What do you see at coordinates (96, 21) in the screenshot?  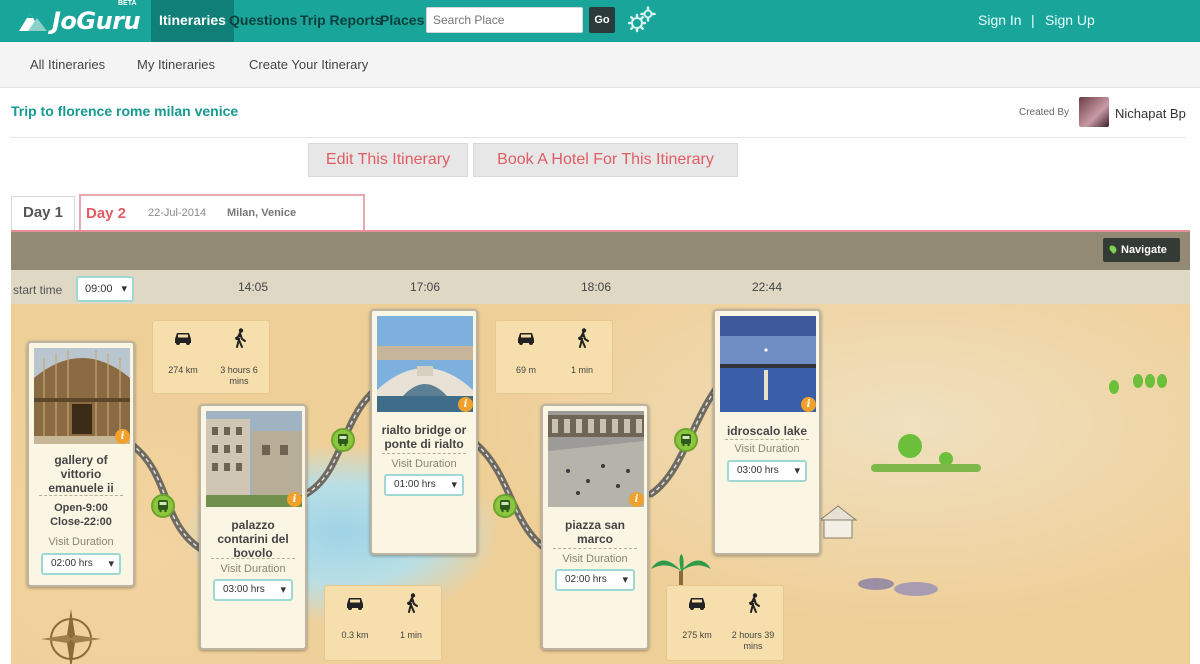 I see `brand-name: JoGuru` at bounding box center [96, 21].